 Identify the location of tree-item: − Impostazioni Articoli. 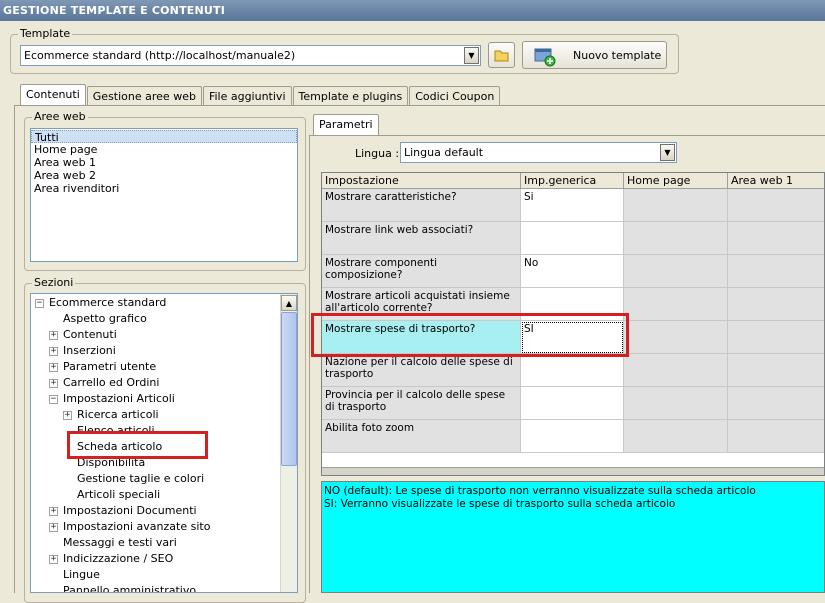
(155, 399).